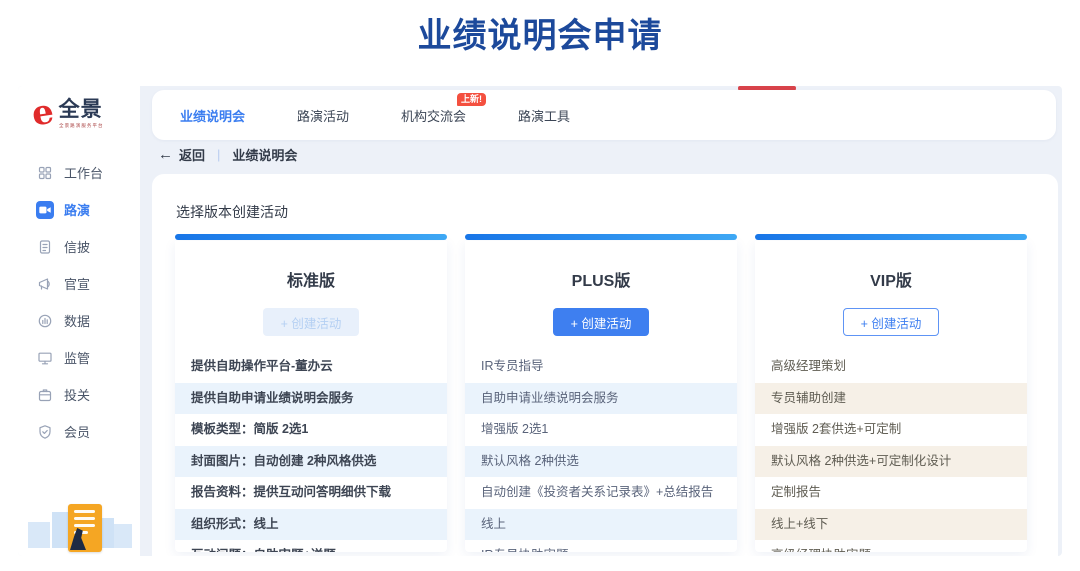  What do you see at coordinates (45, 247) in the screenshot?
I see `document-icon` at bounding box center [45, 247].